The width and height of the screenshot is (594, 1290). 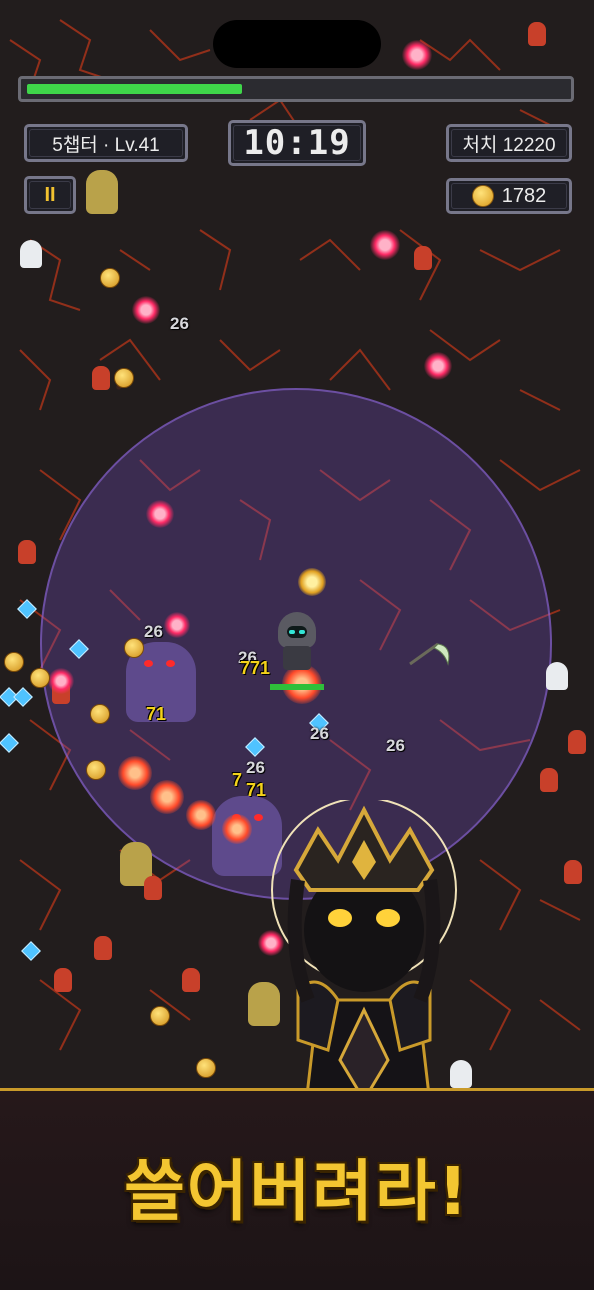 I want to click on coin-counter: 1782, so click(x=509, y=196).